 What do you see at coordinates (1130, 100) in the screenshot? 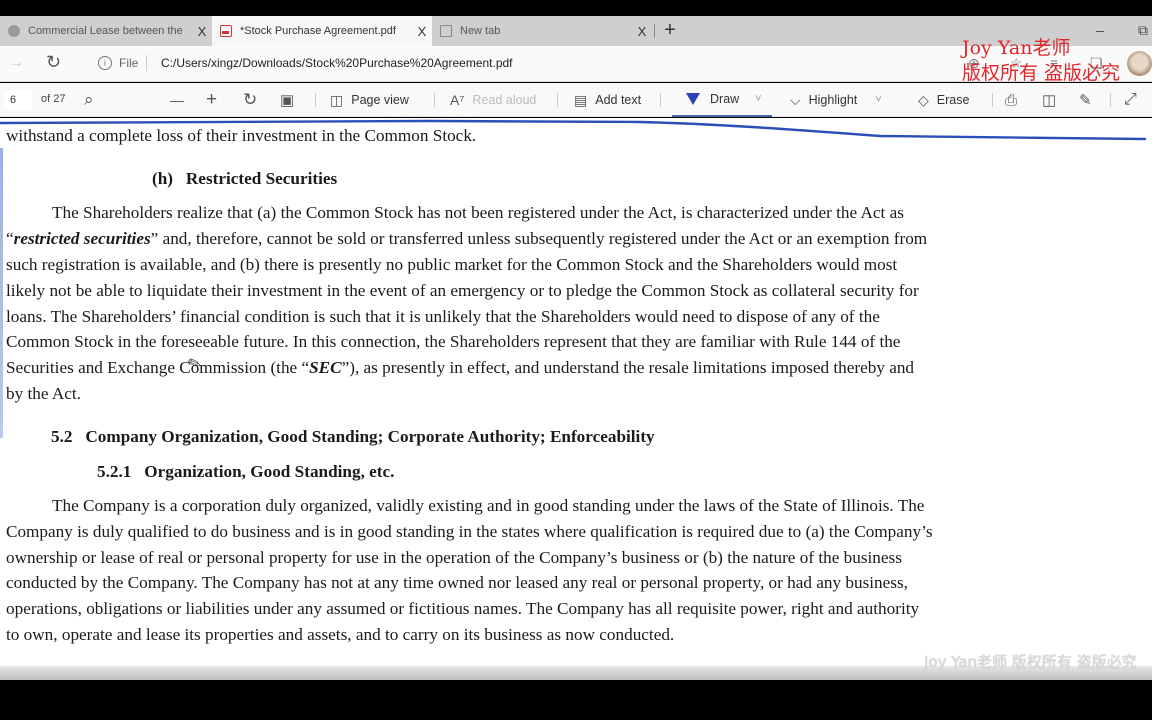
I see `fullscreen-icon: ⤢` at bounding box center [1130, 100].